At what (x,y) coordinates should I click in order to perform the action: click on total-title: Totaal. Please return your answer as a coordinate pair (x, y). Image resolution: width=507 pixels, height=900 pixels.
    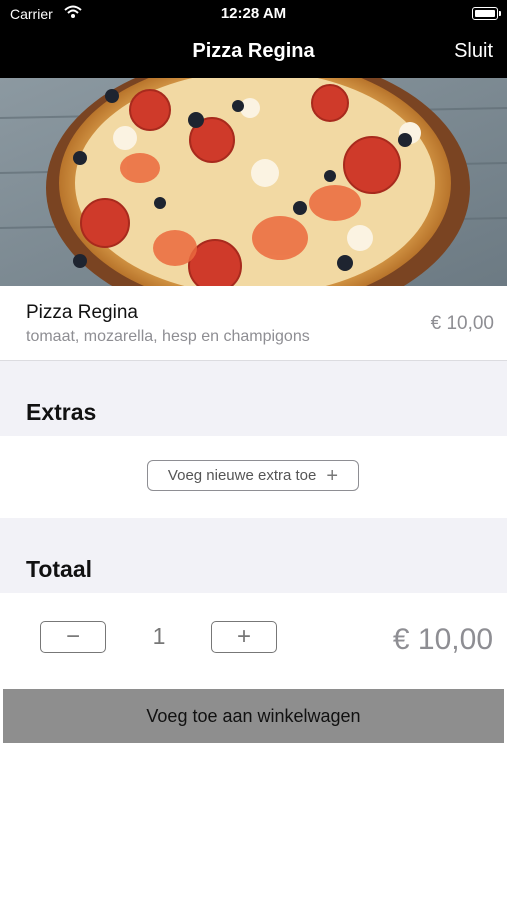
    Looking at the image, I should click on (59, 569).